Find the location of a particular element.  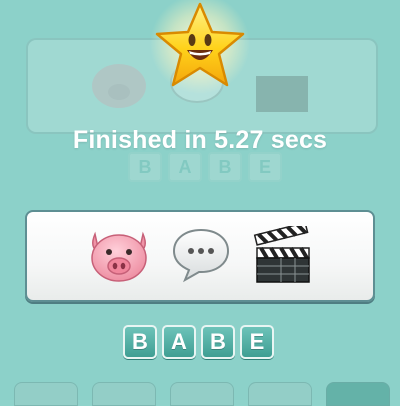

ghost-answer-tile: A is located at coordinates (185, 167).